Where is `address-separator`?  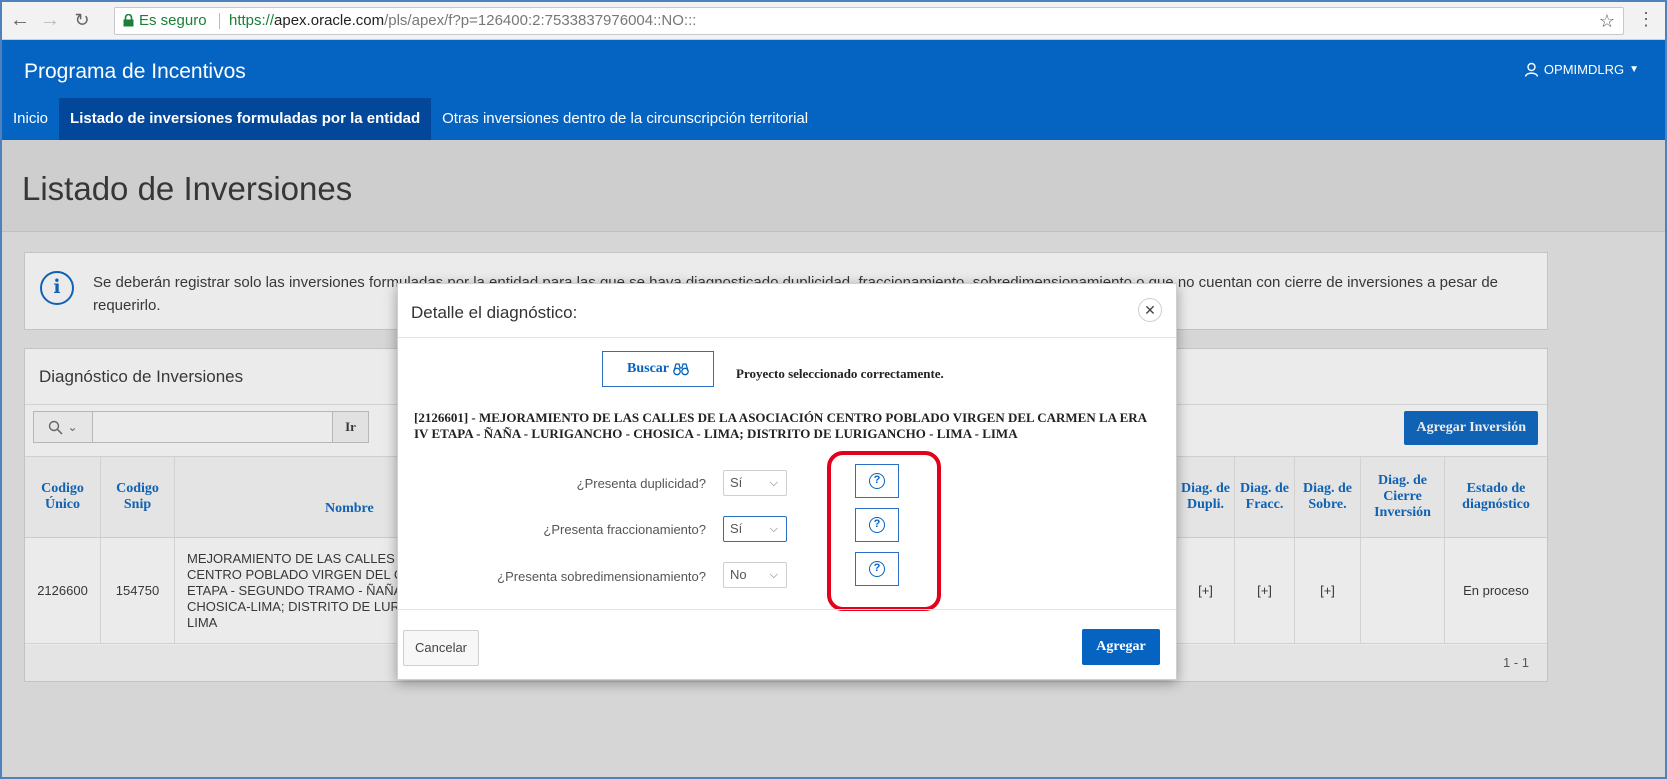
address-separator is located at coordinates (219, 21).